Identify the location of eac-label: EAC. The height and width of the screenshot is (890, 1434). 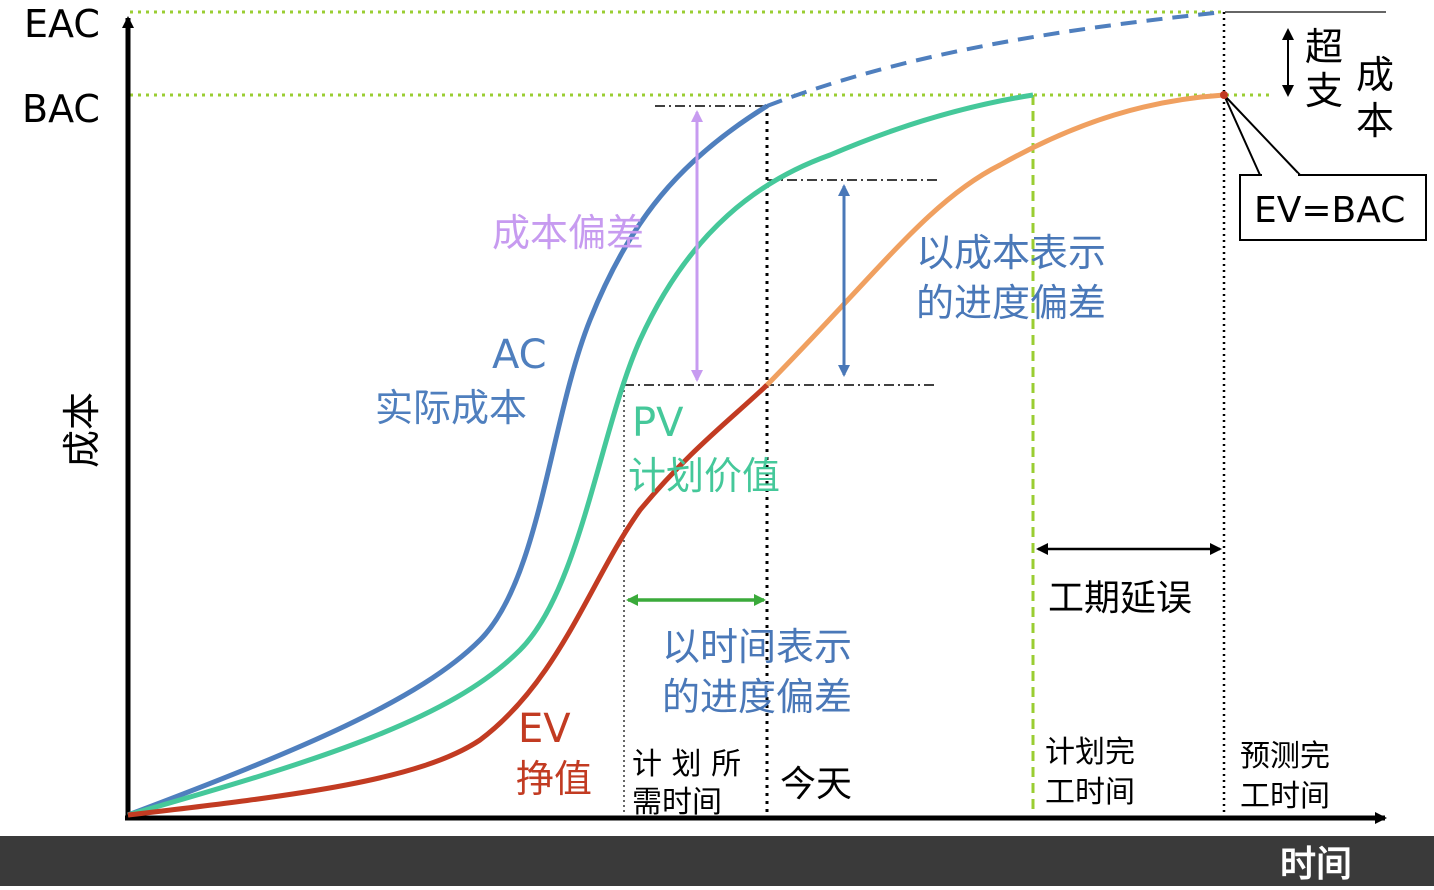
(62, 24).